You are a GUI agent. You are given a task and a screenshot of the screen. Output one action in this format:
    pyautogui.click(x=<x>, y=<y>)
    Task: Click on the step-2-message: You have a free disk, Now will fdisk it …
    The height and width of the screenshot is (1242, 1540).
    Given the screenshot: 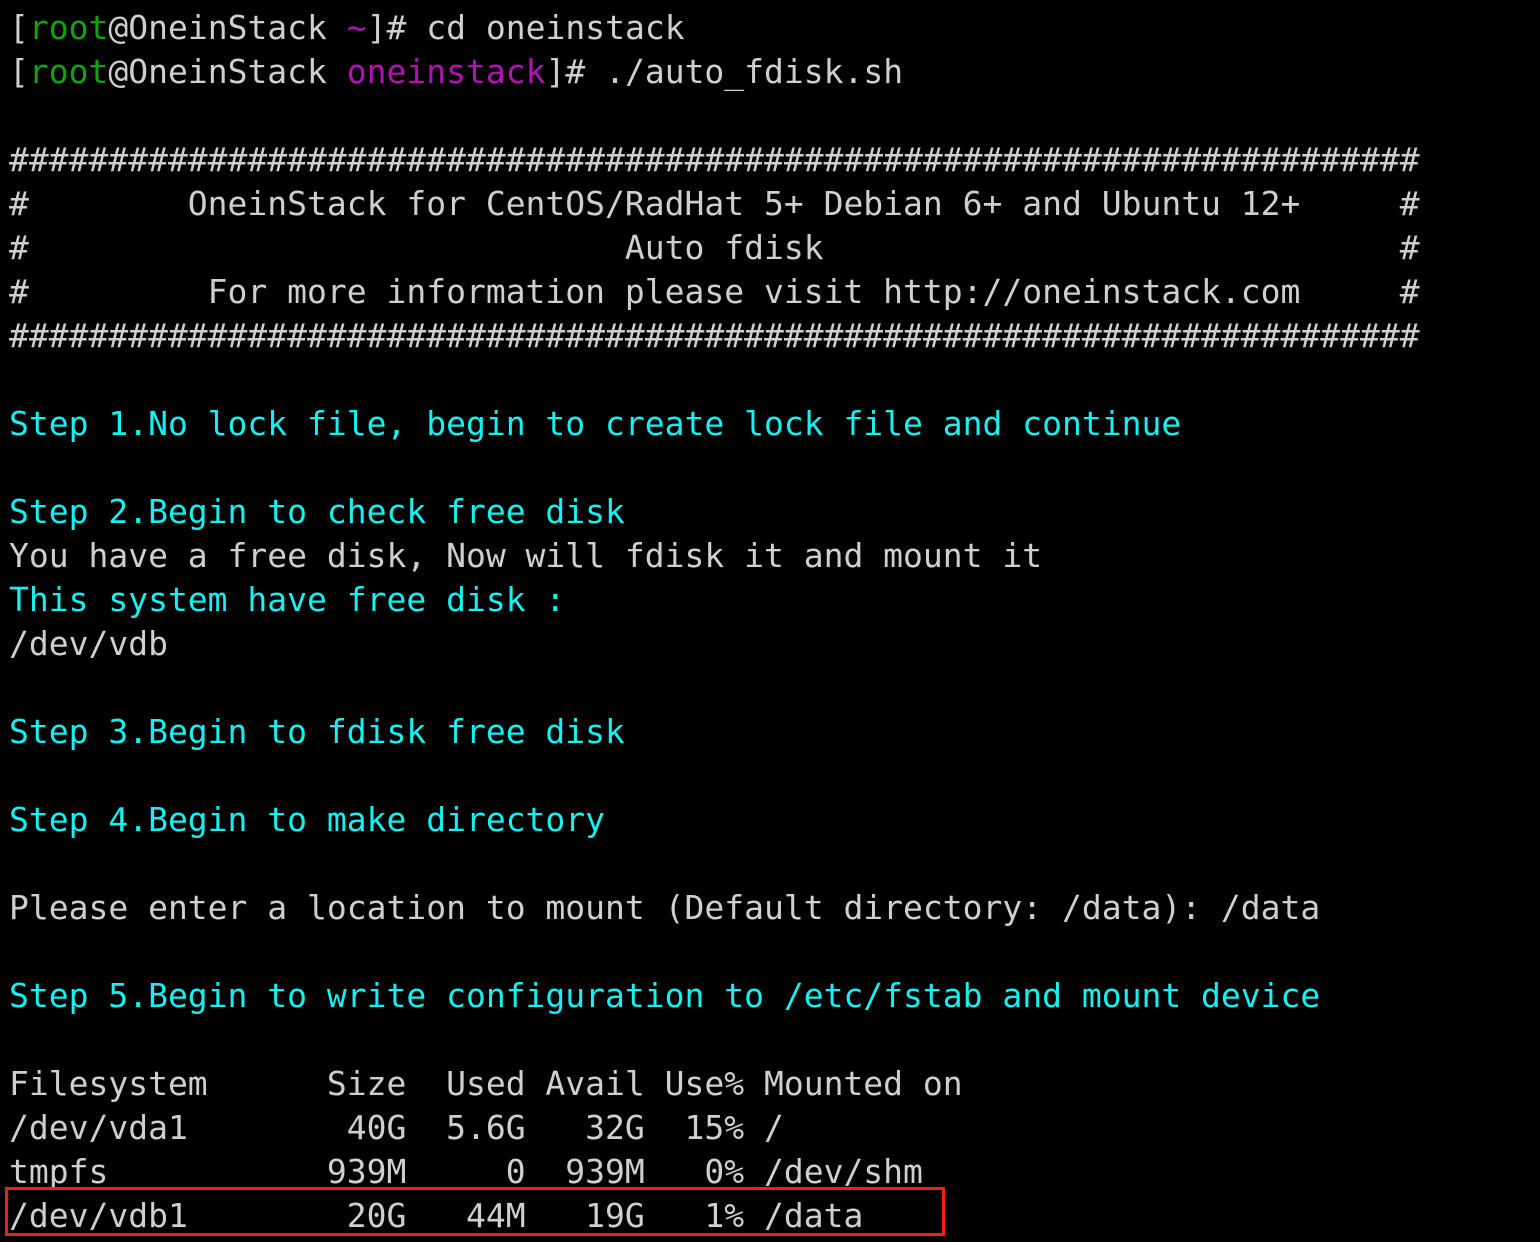 What is the action you would take?
    pyautogui.click(x=526, y=555)
    